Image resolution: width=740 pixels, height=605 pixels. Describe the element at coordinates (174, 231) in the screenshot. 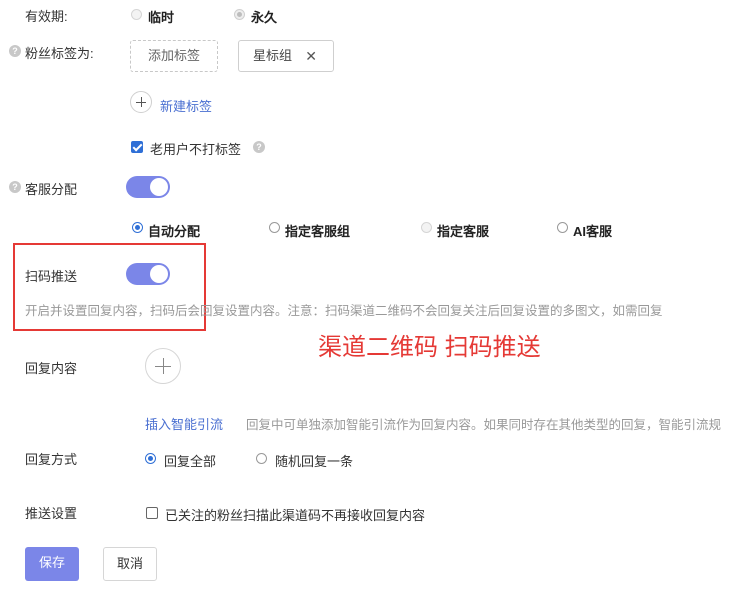

I see `cs-auto-label: 自动分配` at that location.